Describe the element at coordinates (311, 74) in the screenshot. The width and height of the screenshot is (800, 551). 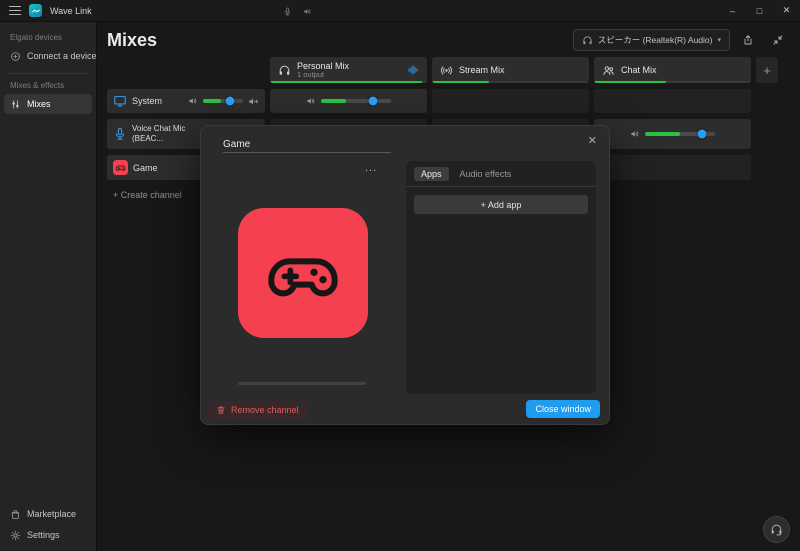
I see `mix-output-count: 1 output` at that location.